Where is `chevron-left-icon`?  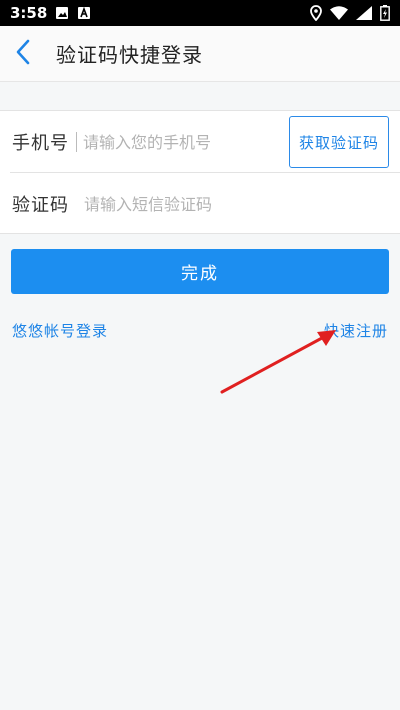 chevron-left-icon is located at coordinates (23, 54).